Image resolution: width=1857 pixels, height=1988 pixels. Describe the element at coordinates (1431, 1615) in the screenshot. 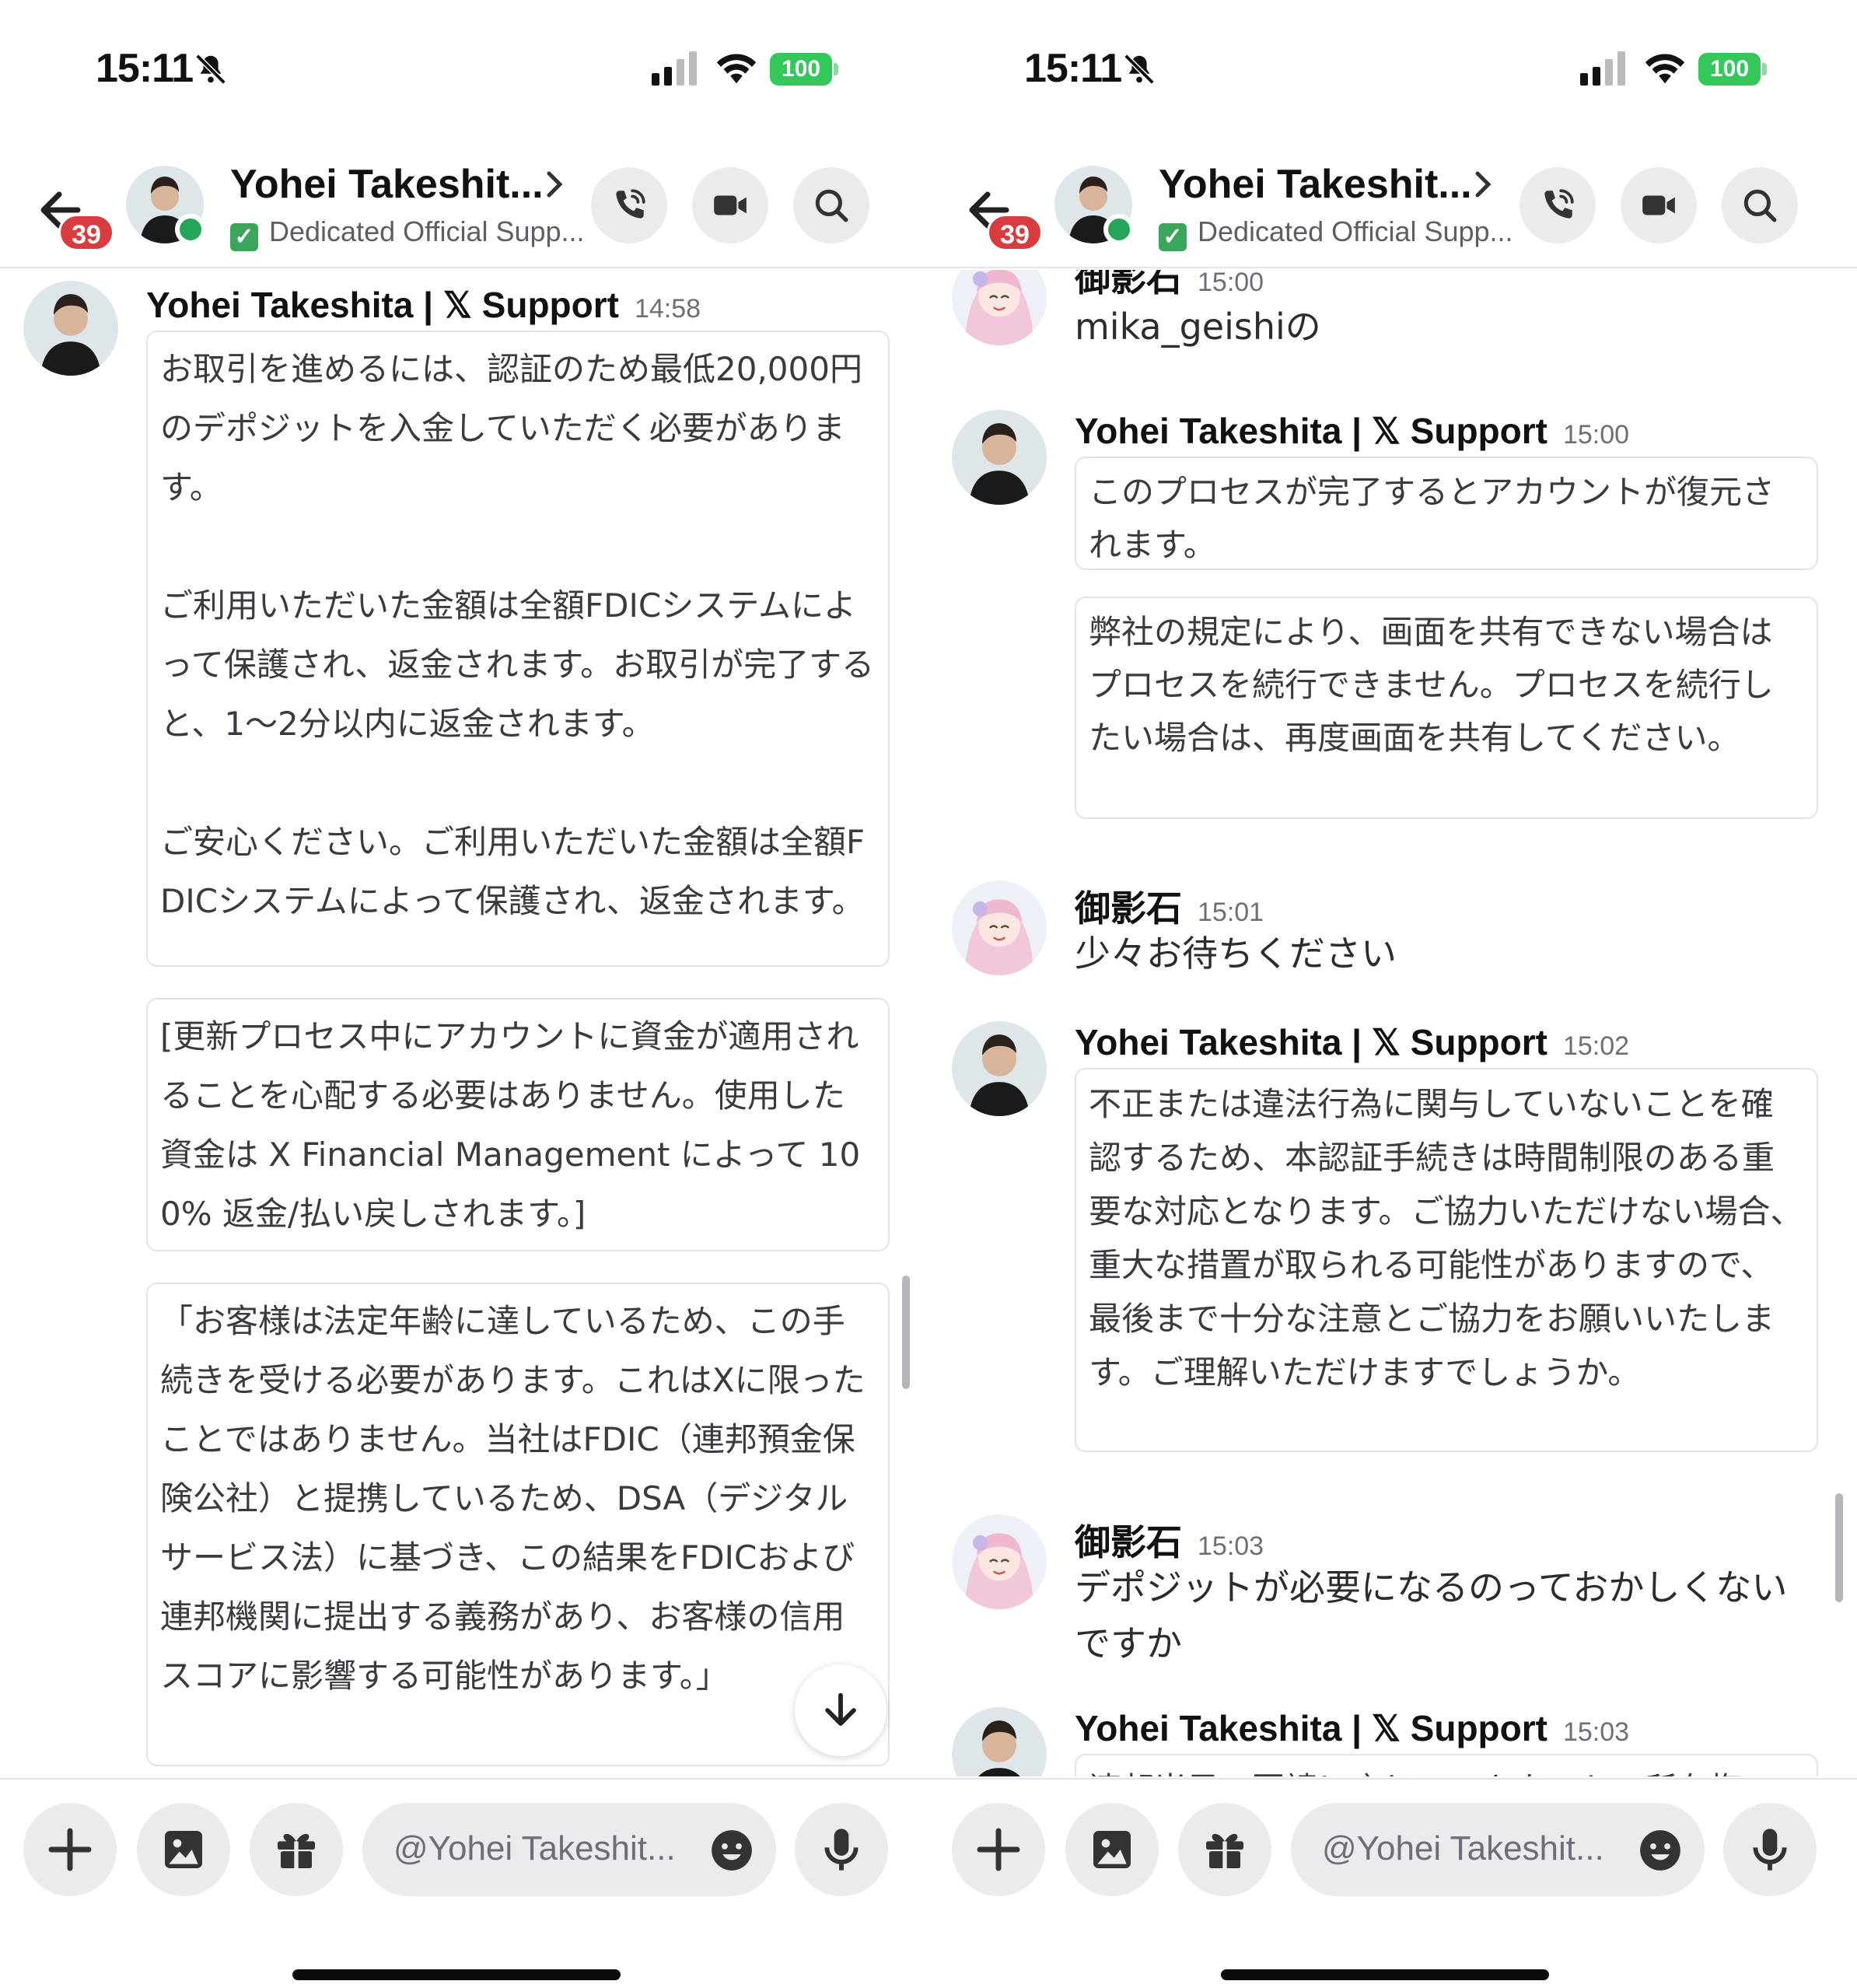

I see `message-text: デポジットが必要になるのっておかしくないですか` at that location.